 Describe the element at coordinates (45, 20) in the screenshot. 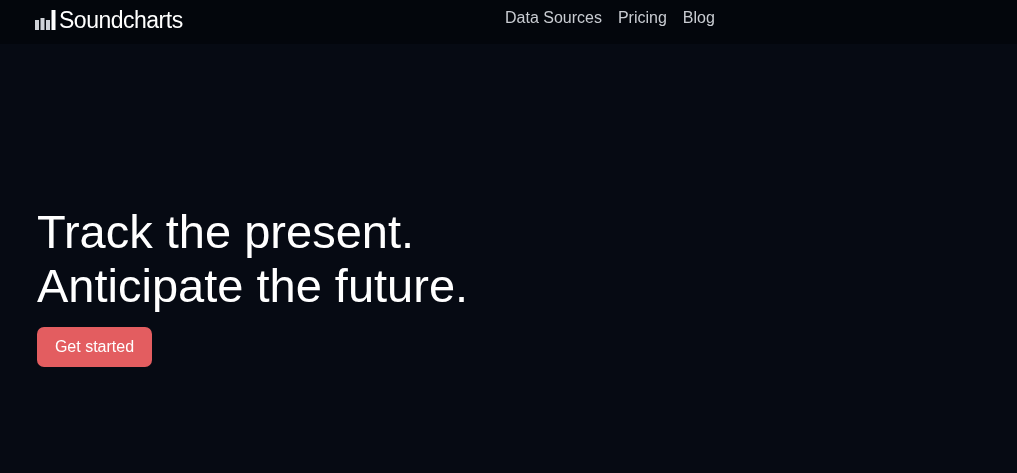

I see `logo-bars-icon` at that location.